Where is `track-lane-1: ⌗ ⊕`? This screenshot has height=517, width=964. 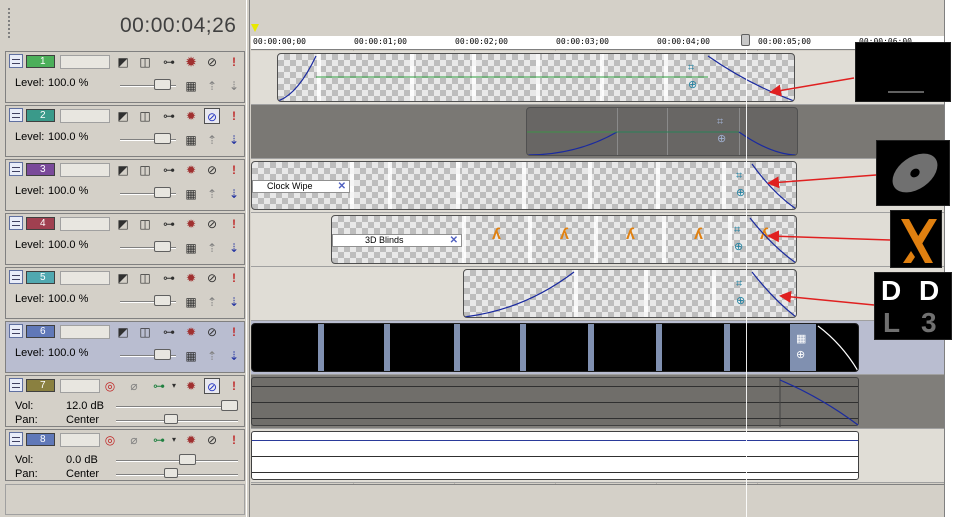 track-lane-1: ⌗ ⊕ is located at coordinates (597, 78).